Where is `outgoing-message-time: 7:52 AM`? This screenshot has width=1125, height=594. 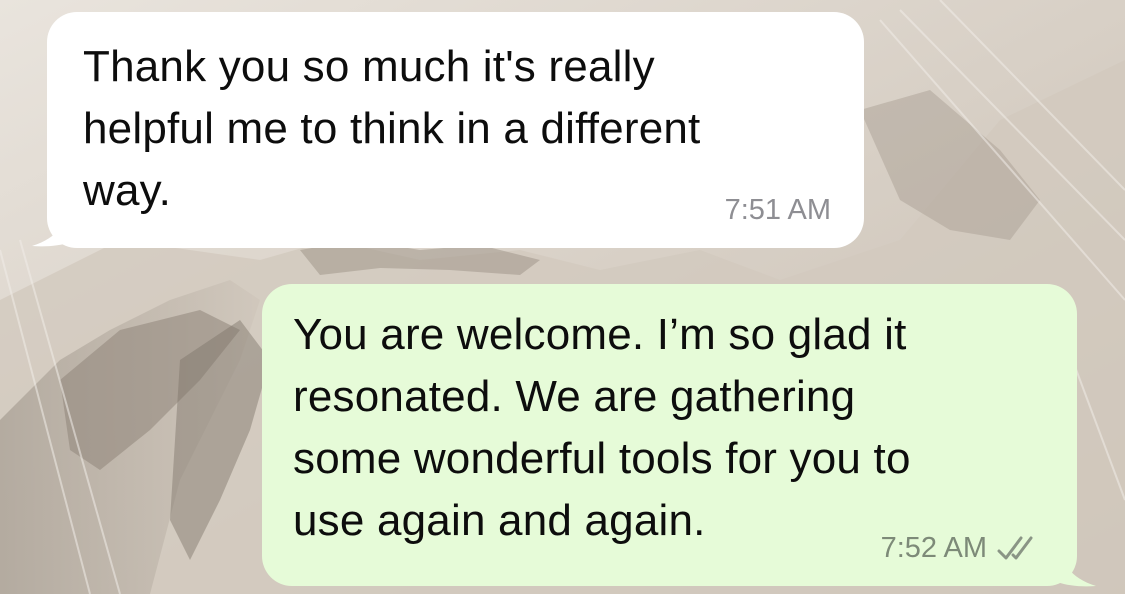 outgoing-message-time: 7:52 AM is located at coordinates (933, 548).